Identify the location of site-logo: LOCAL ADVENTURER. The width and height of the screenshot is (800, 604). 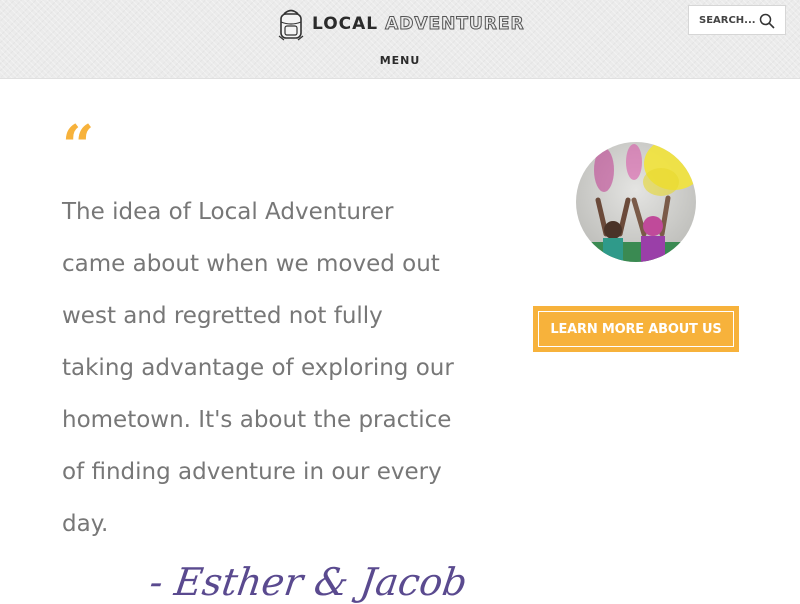
(400, 24).